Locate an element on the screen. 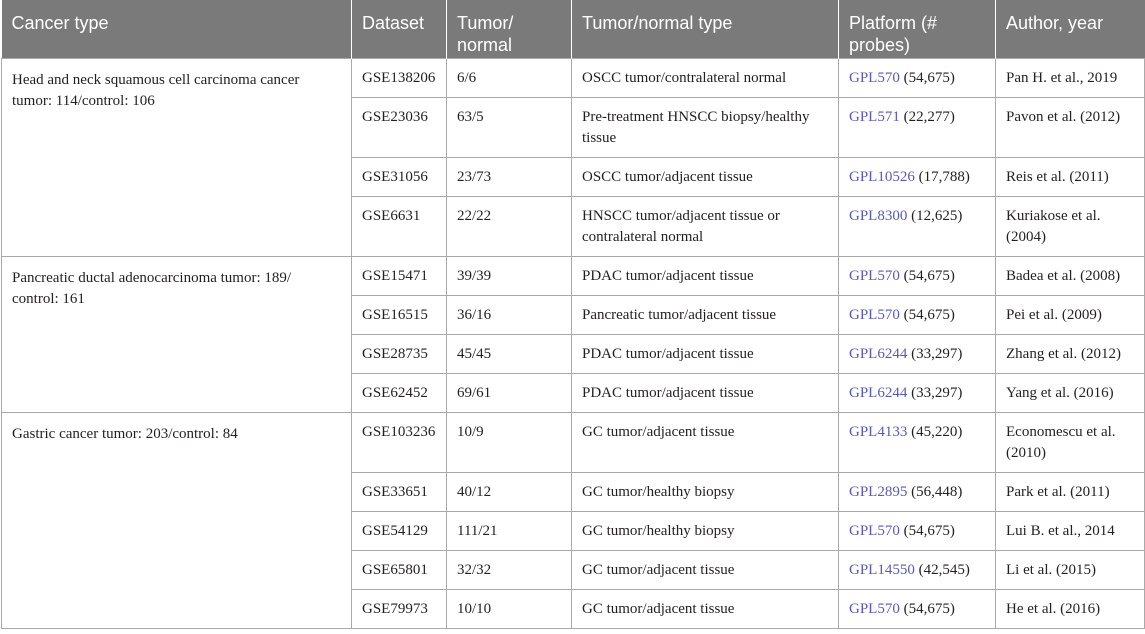 Image resolution: width=1145 pixels, height=634 pixels. tumor-normal-cell: 23/73 is located at coordinates (509, 176).